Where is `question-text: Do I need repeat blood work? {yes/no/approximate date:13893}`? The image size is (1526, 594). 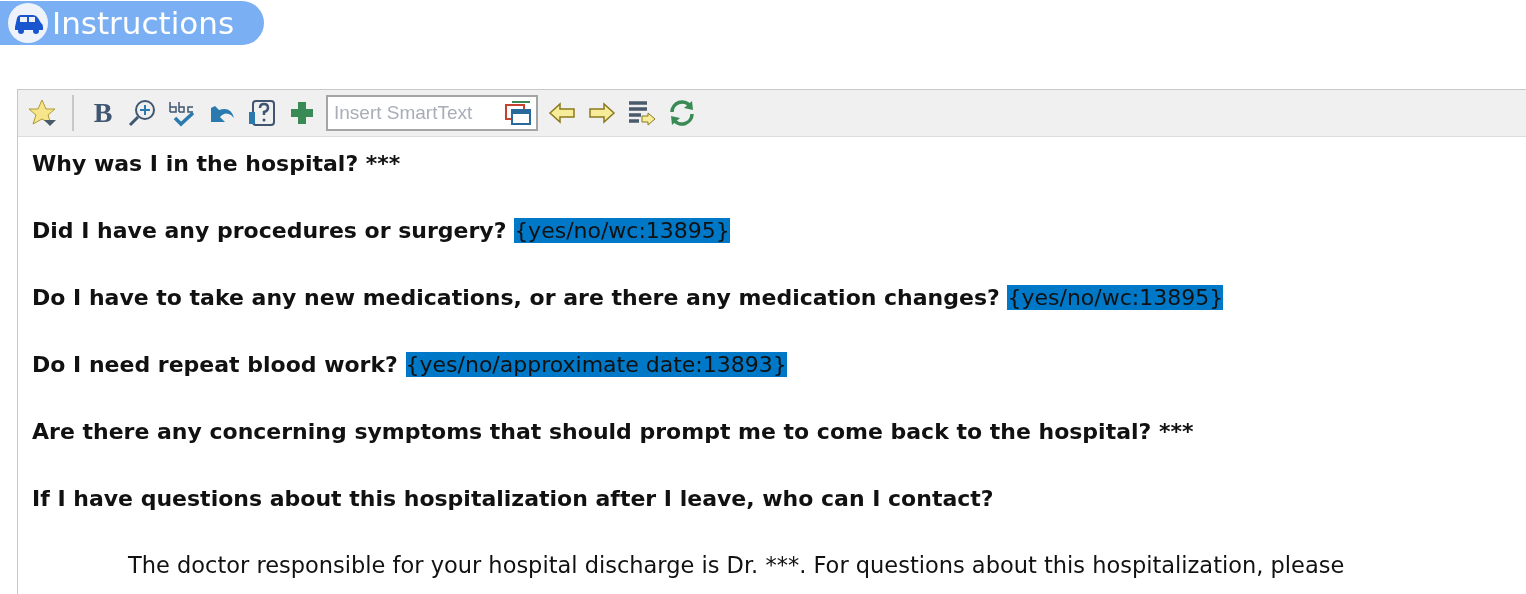 question-text: Do I need repeat blood work? {yes/no/approximate date:13893} is located at coordinates (410, 365).